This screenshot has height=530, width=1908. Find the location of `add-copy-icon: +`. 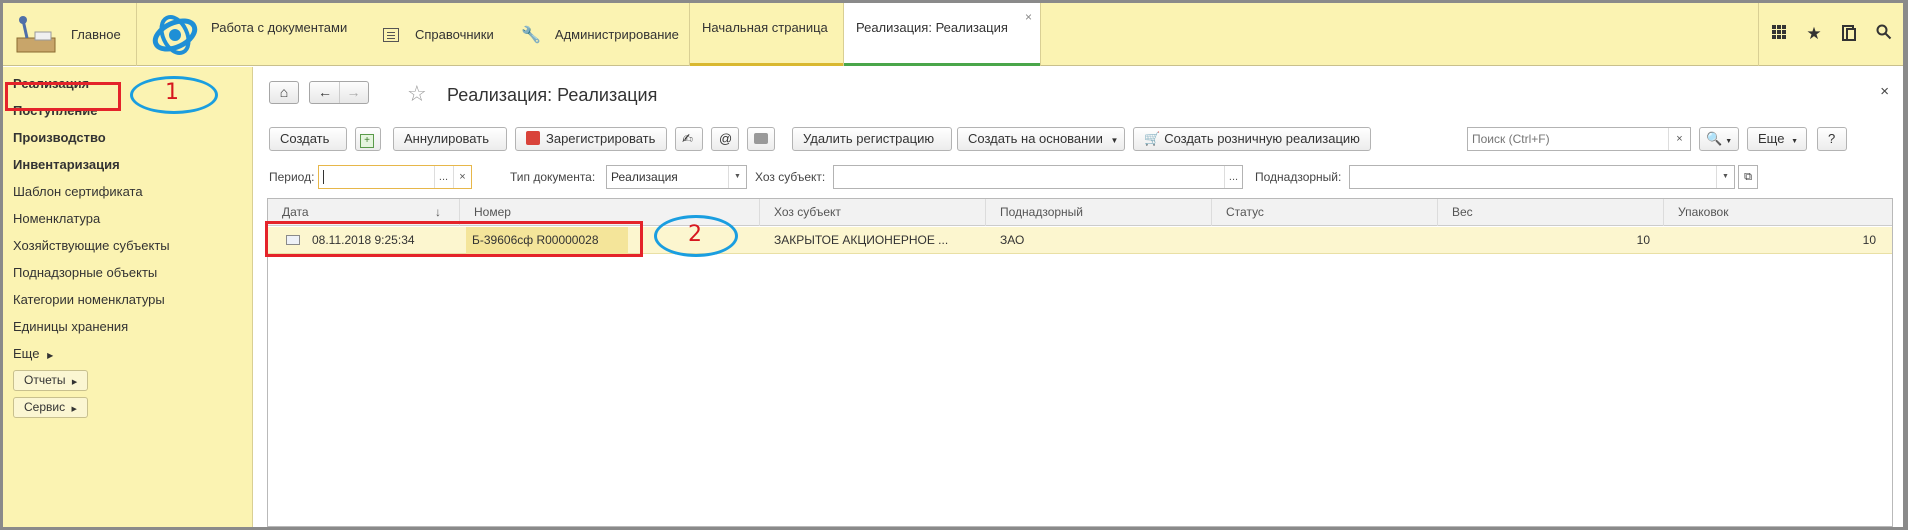

add-copy-icon: + is located at coordinates (367, 141).